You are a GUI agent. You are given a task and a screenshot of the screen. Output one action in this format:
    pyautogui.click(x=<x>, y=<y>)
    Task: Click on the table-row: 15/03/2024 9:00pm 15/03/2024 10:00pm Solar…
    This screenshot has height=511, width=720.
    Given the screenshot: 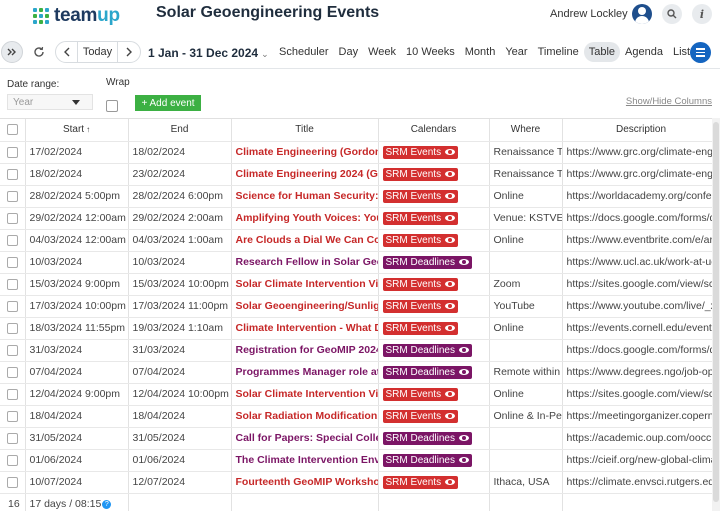 What is the action you would take?
    pyautogui.click(x=360, y=284)
    